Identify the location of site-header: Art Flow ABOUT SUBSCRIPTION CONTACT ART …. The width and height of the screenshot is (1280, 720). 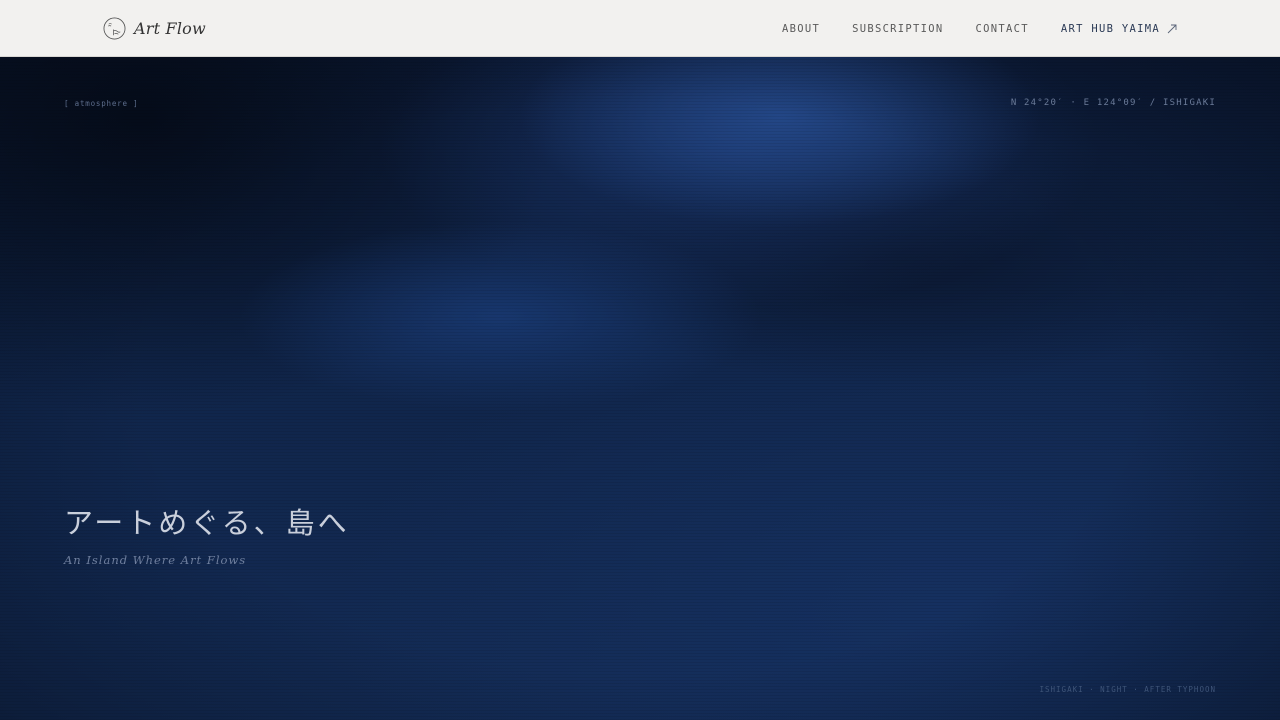
(640, 28).